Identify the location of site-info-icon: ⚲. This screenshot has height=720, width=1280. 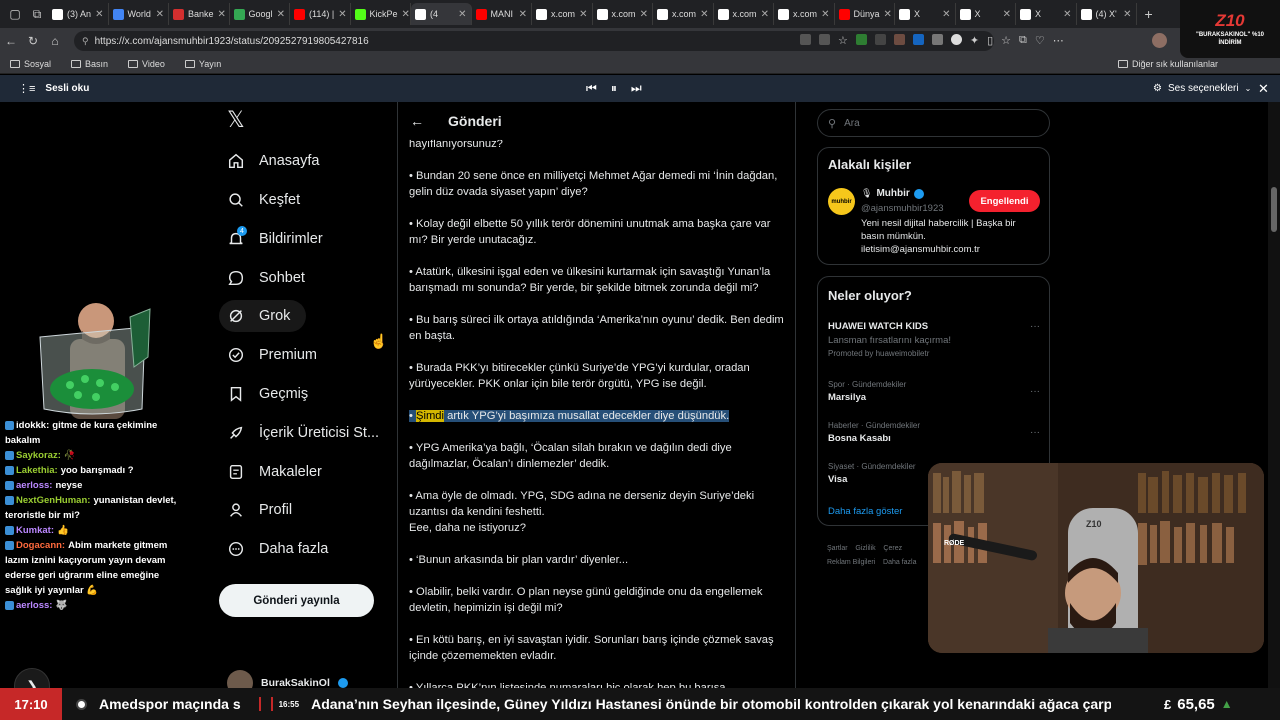
(85, 41).